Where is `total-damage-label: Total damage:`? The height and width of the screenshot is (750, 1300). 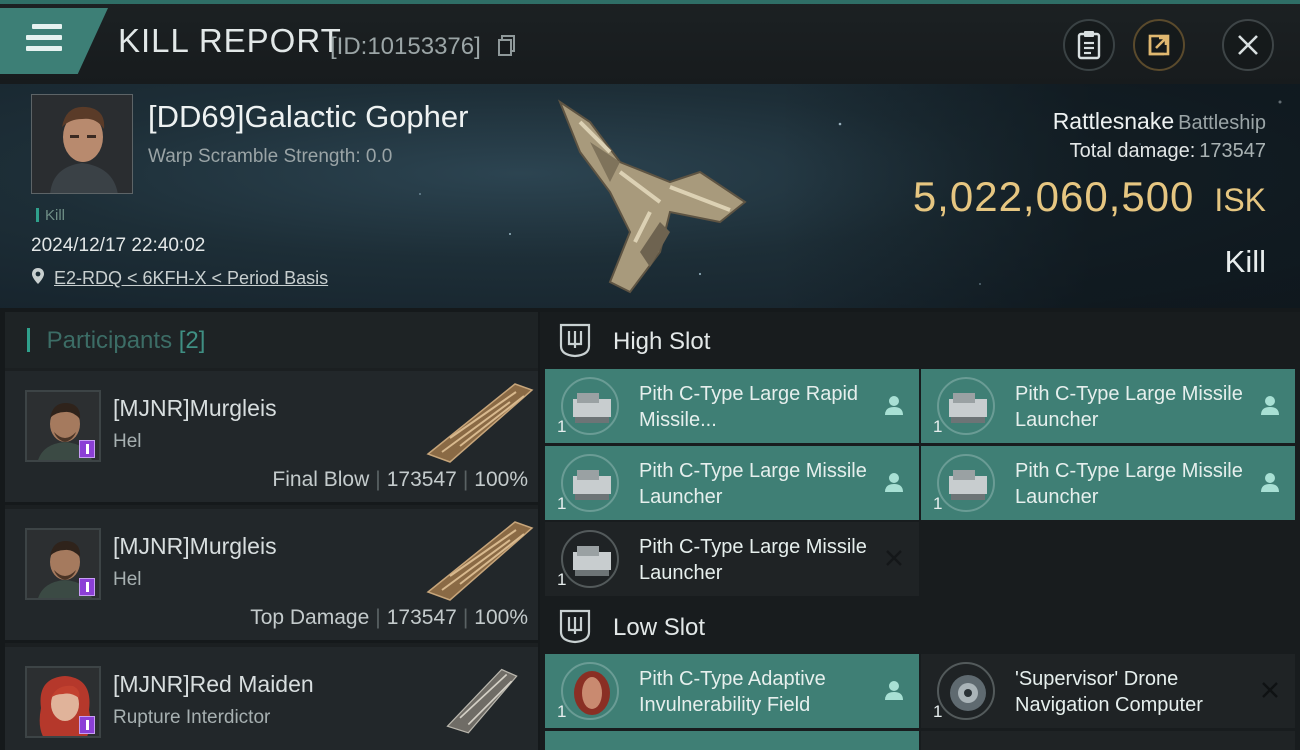 total-damage-label: Total damage: is located at coordinates (1132, 151).